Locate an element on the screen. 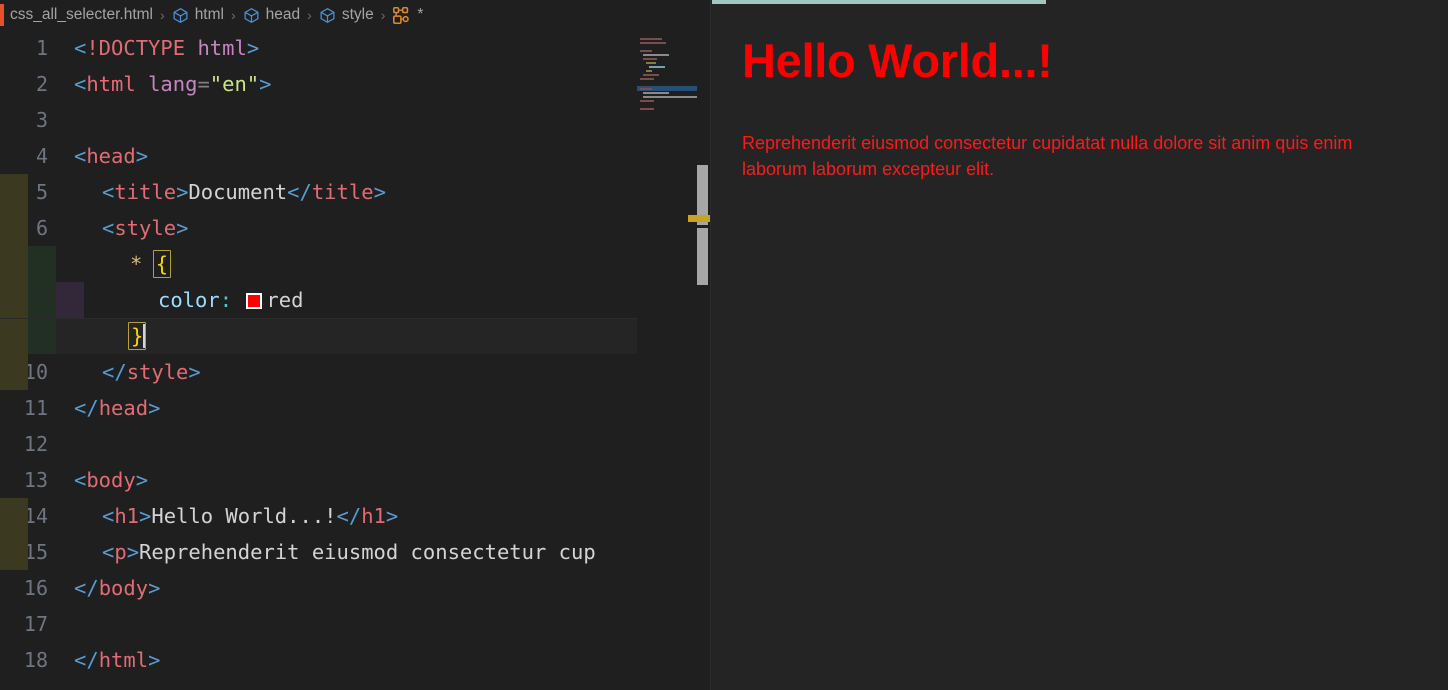 The width and height of the screenshot is (1448, 690). code-token: title is located at coordinates (145, 192).